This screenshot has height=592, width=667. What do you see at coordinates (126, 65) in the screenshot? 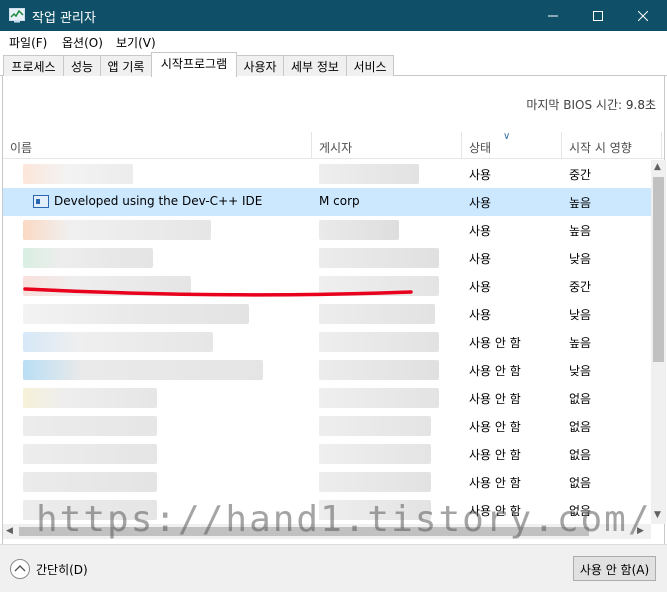
I see `tab-app-history: 앱 기록` at bounding box center [126, 65].